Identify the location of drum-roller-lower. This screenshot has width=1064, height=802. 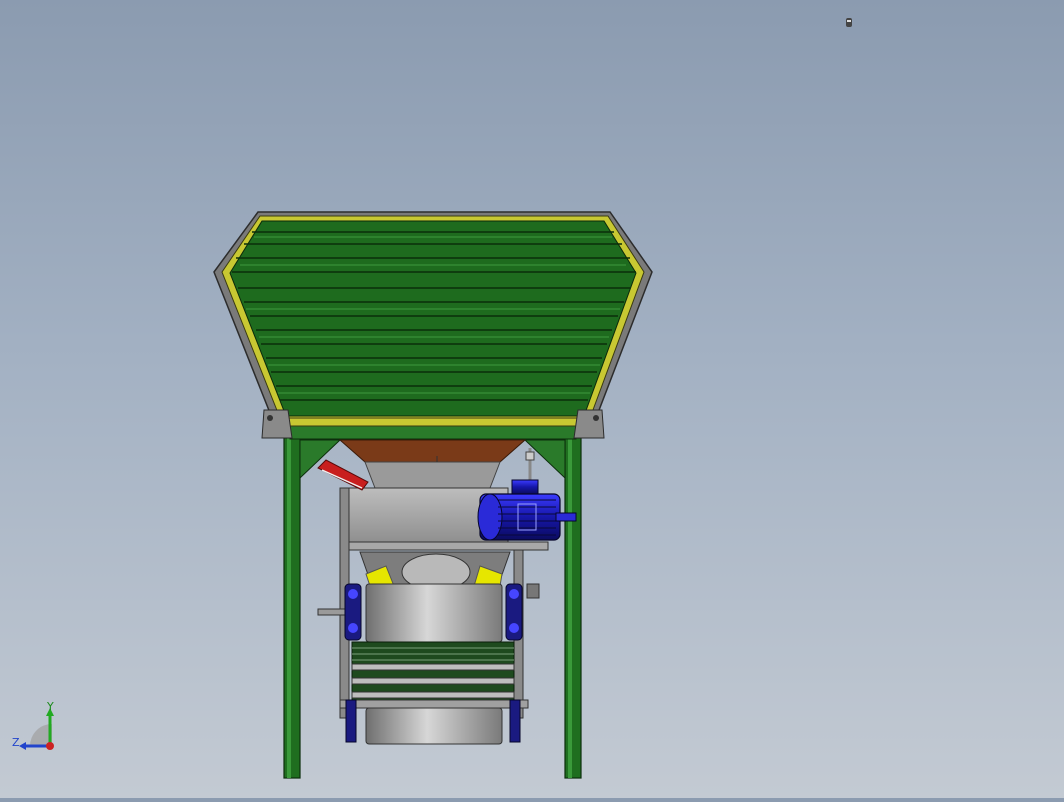
(434, 726).